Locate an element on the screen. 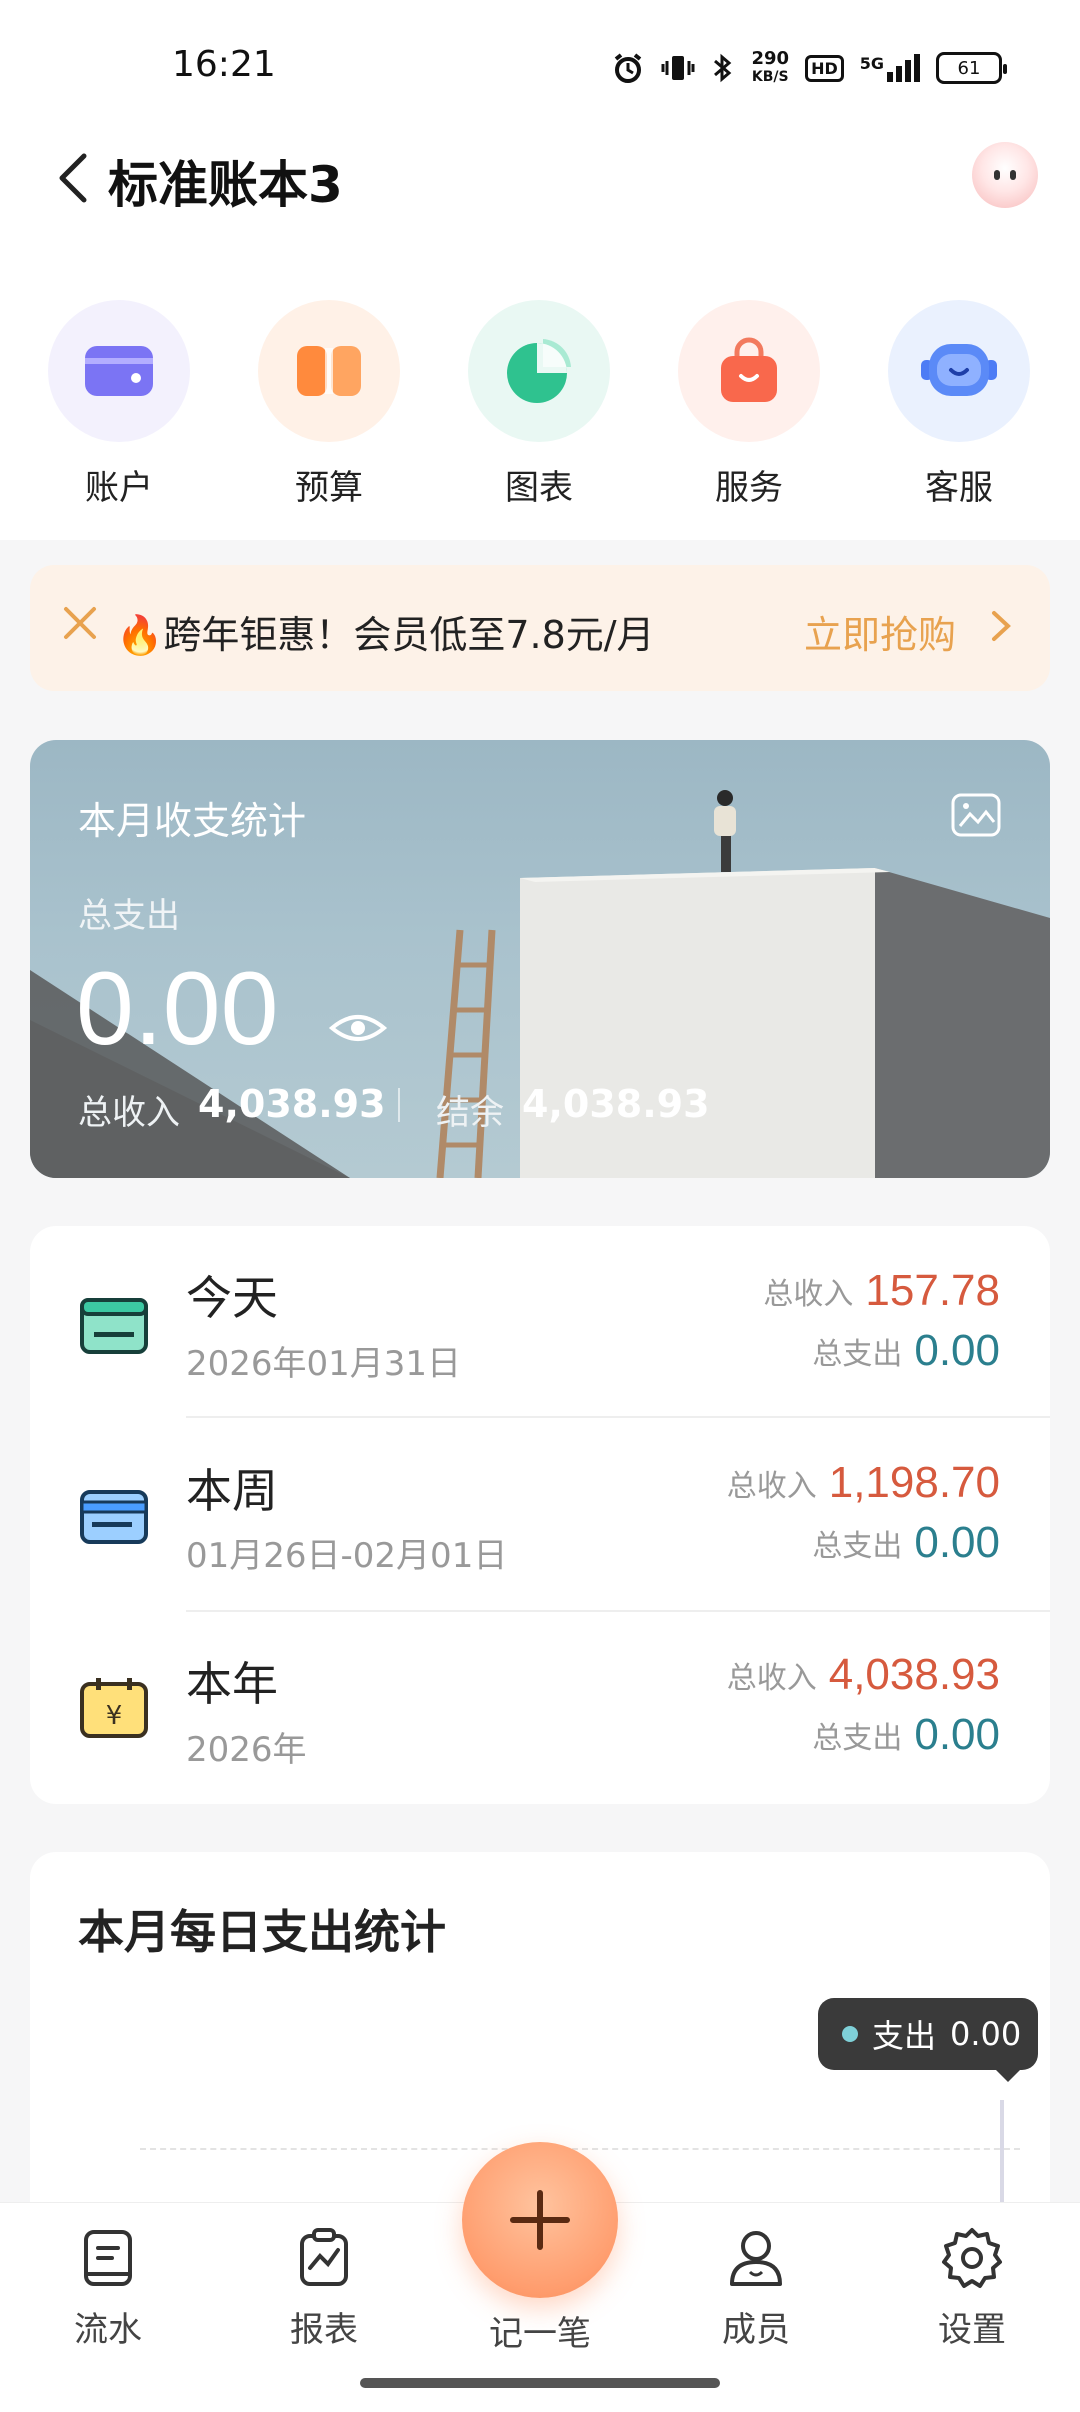 Image resolution: width=1080 pixels, height=2412 pixels. card-week-icon is located at coordinates (114, 1517).